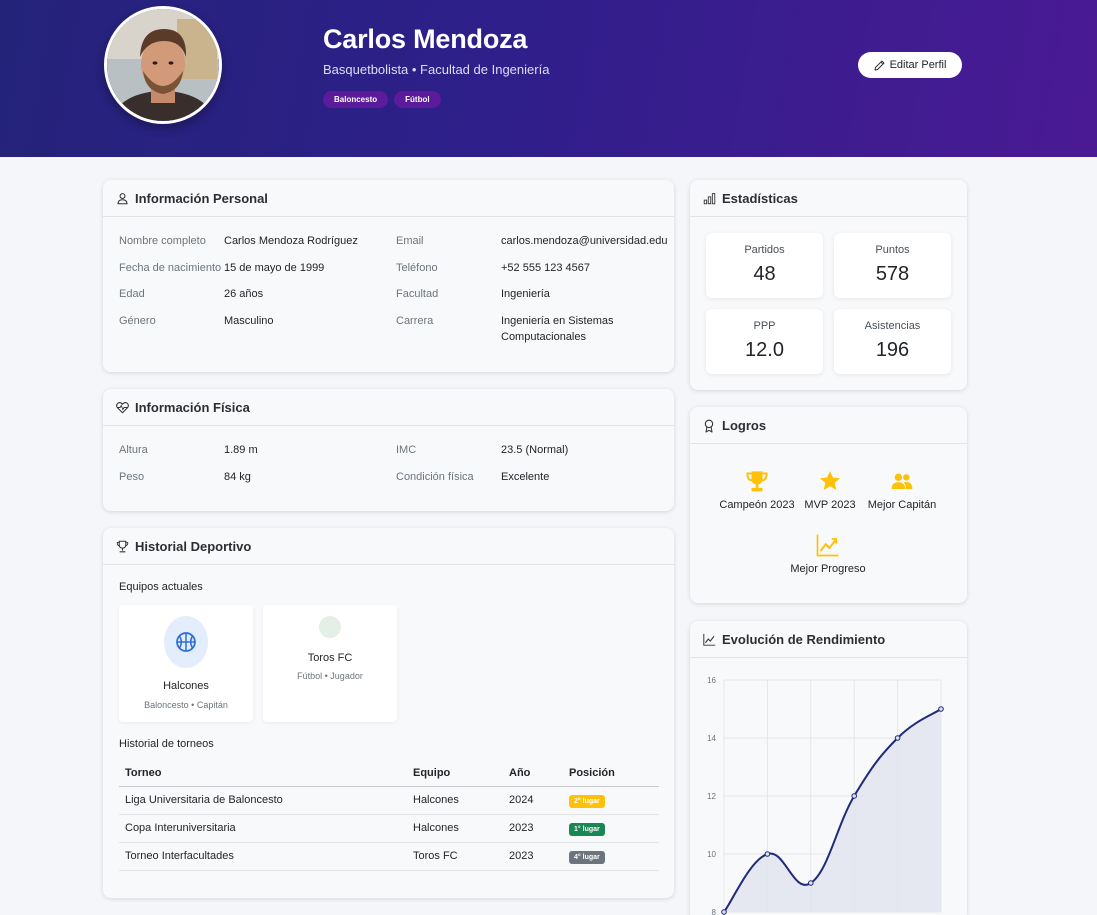  I want to click on stat-partidos: Partidos 48, so click(764, 265).